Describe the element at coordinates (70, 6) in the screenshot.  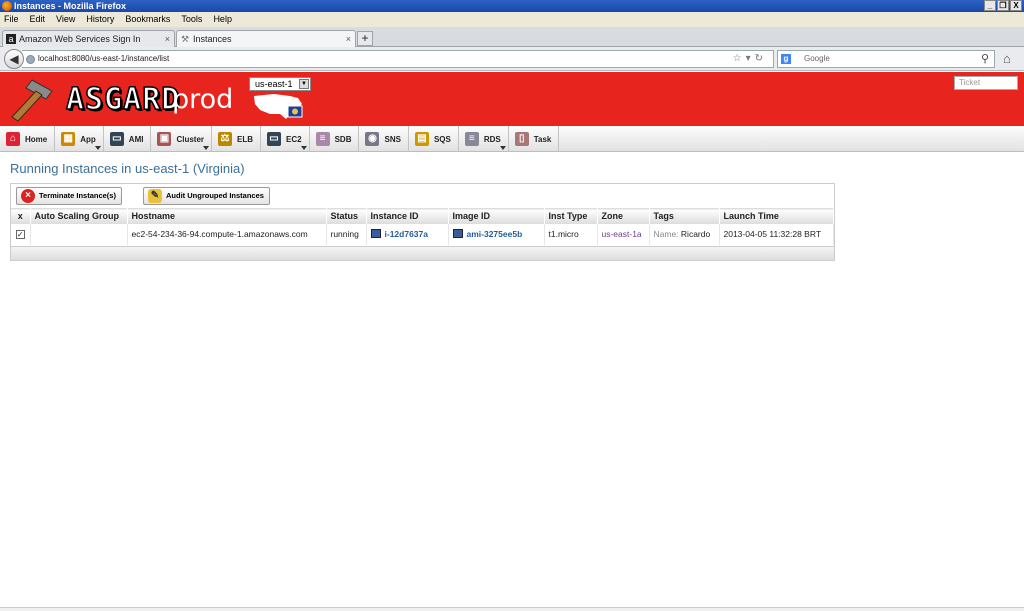
I see `window-title: Instances - Mozilla Firefox` at that location.